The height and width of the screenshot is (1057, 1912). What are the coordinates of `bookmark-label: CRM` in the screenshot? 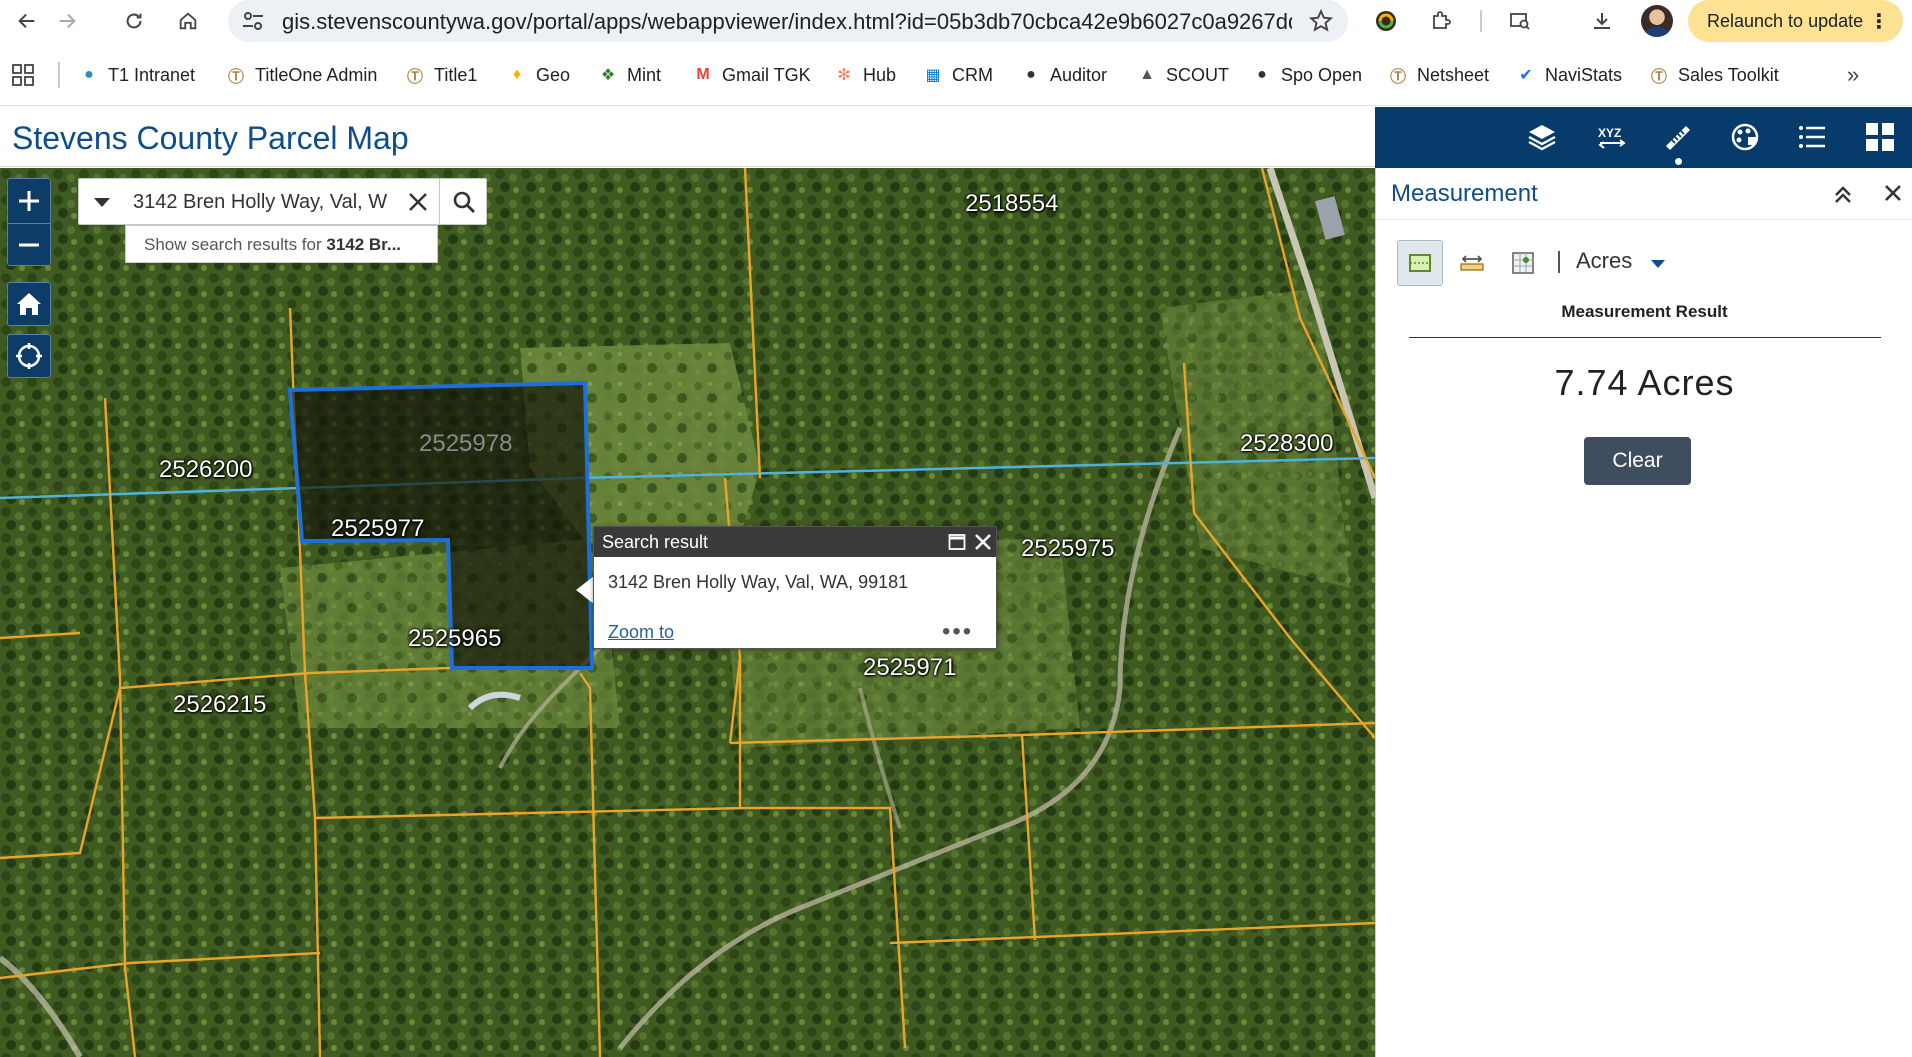 It's located at (972, 74).